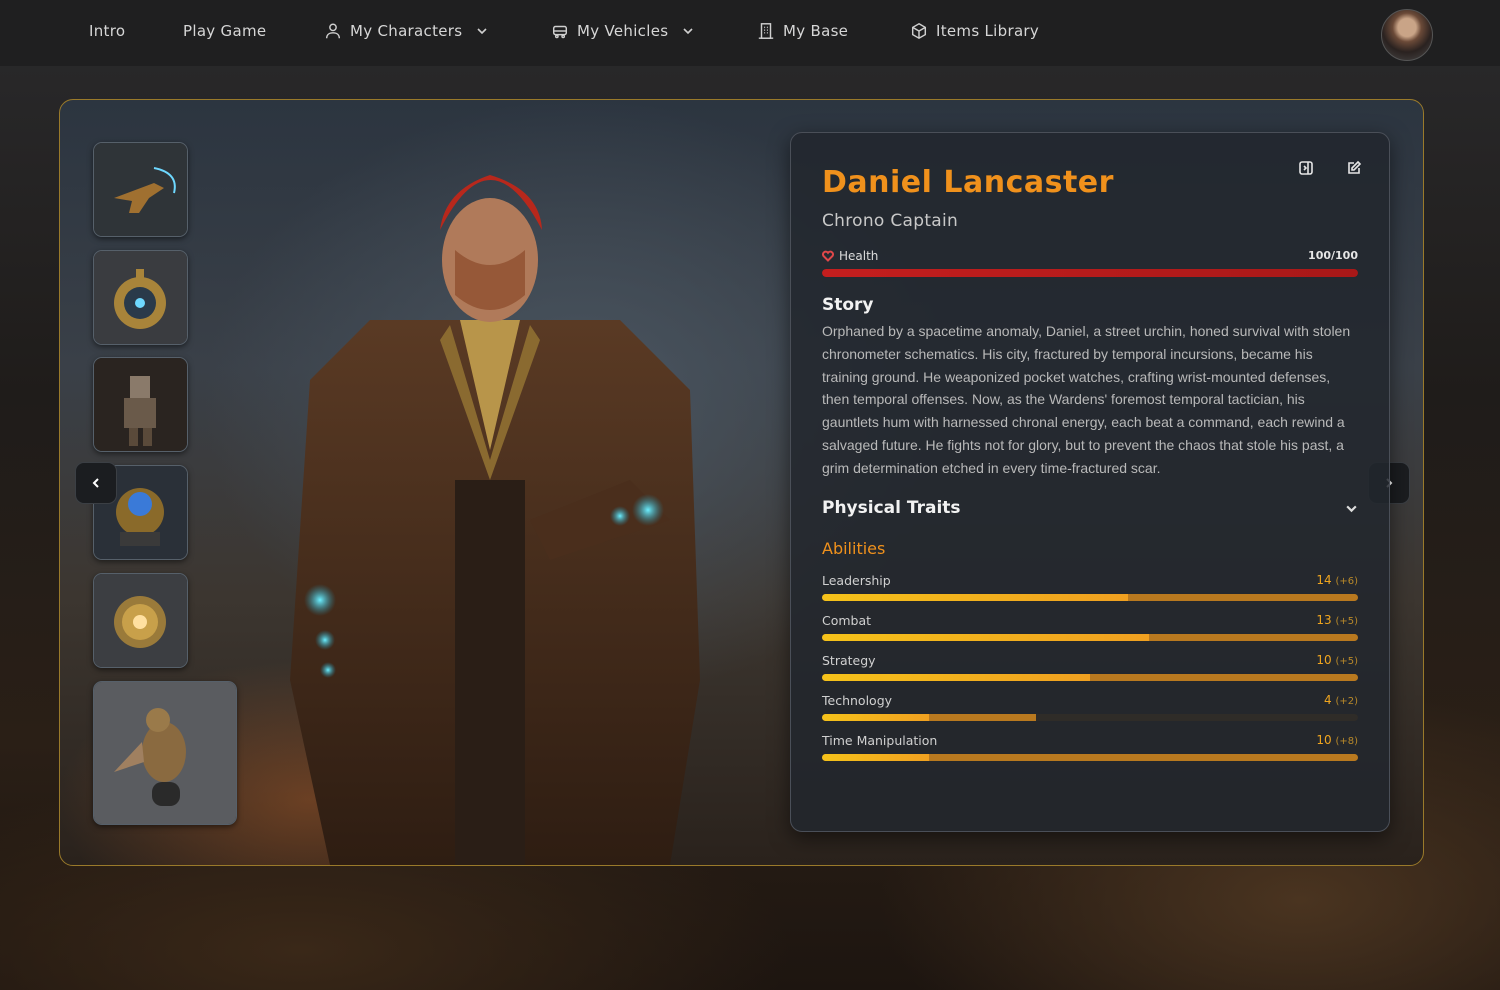  I want to click on cube-icon, so click(919, 31).